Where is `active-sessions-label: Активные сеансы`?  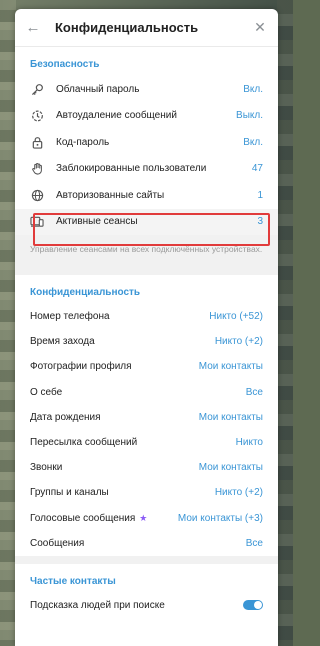 active-sessions-label: Активные сеансы is located at coordinates (97, 222).